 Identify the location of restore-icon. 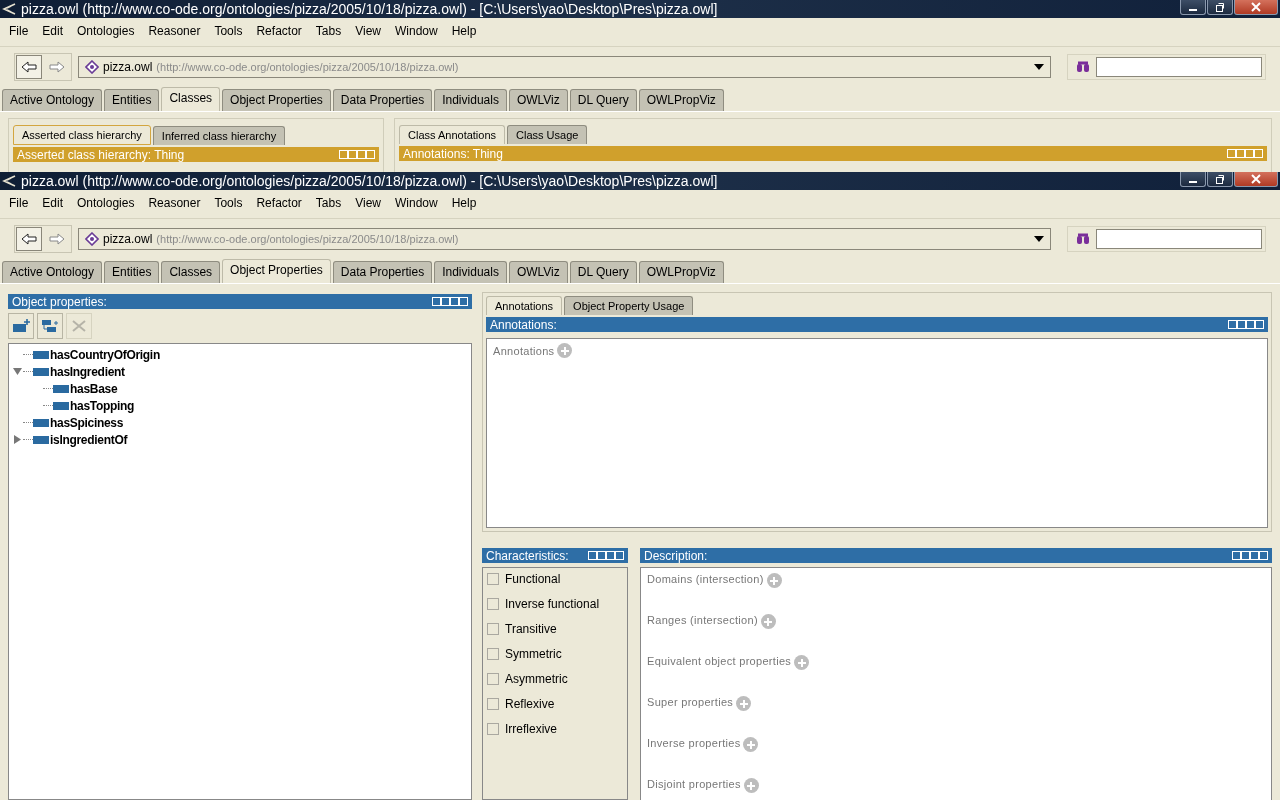
(1220, 7).